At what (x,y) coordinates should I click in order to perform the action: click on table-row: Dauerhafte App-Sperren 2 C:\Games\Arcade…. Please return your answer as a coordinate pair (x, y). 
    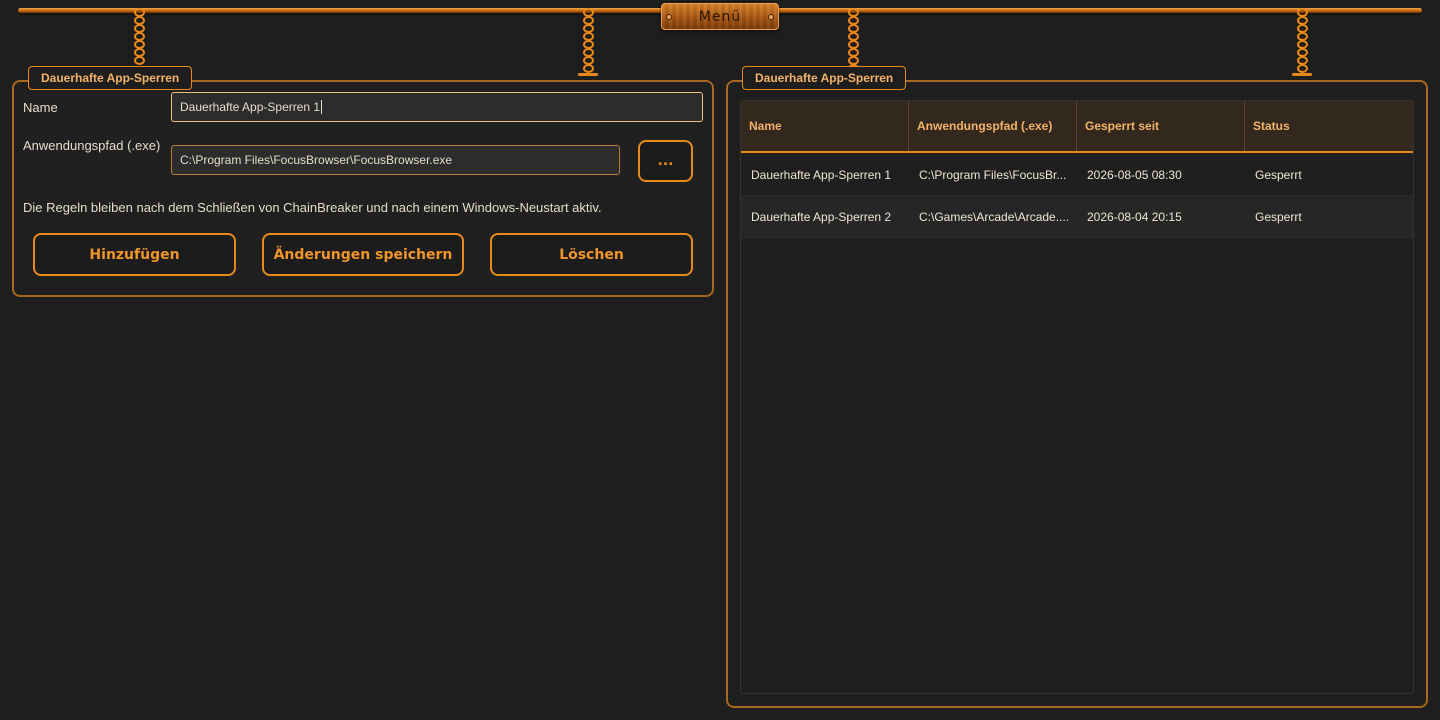
    Looking at the image, I should click on (1077, 217).